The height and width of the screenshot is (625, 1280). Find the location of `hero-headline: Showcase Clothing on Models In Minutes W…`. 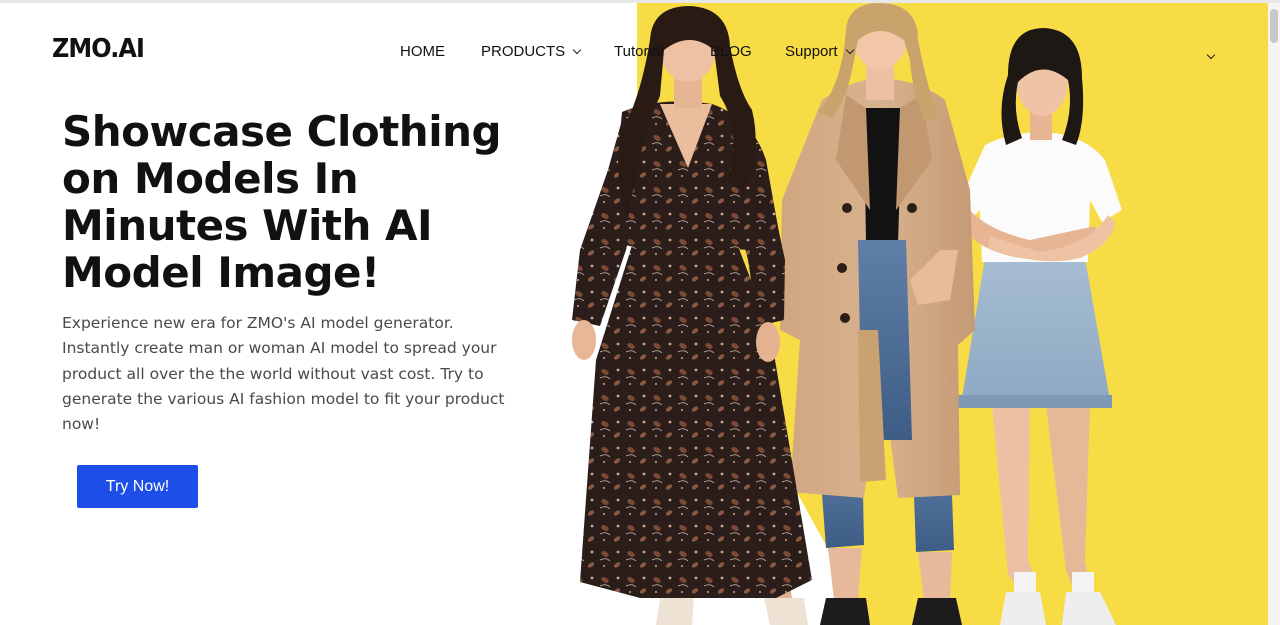

hero-headline: Showcase Clothing on Models In Minutes W… is located at coordinates (282, 202).